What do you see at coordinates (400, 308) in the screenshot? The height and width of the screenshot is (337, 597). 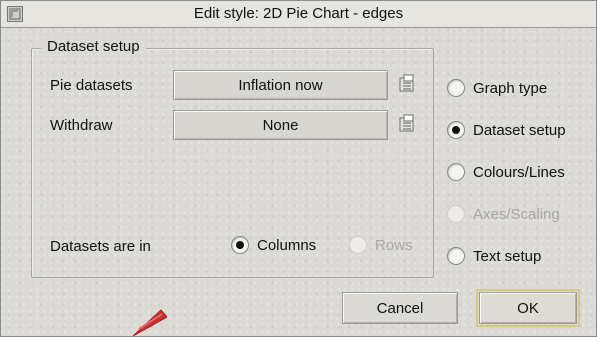 I see `cancel-button: Cancel` at bounding box center [400, 308].